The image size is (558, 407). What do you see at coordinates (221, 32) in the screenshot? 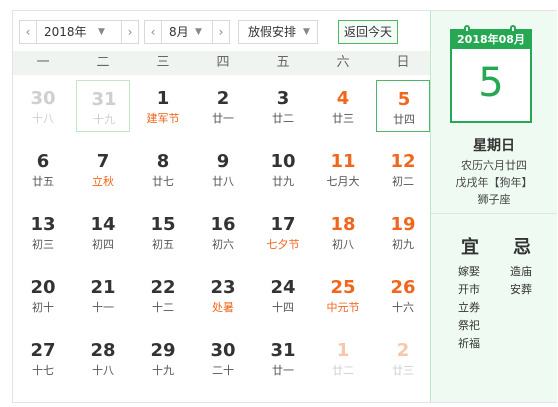
I see `next-month-button: ›` at bounding box center [221, 32].